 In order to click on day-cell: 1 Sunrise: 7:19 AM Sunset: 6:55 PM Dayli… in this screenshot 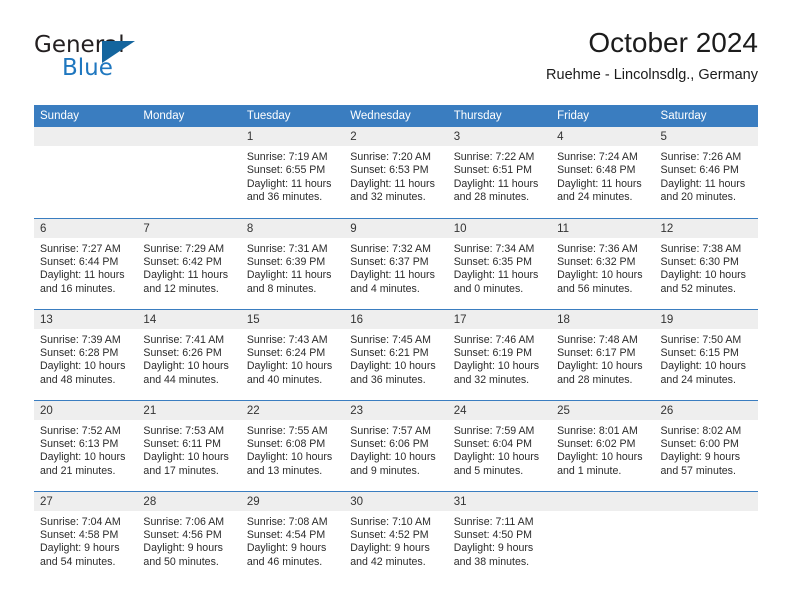, I will do `click(292, 172)`.